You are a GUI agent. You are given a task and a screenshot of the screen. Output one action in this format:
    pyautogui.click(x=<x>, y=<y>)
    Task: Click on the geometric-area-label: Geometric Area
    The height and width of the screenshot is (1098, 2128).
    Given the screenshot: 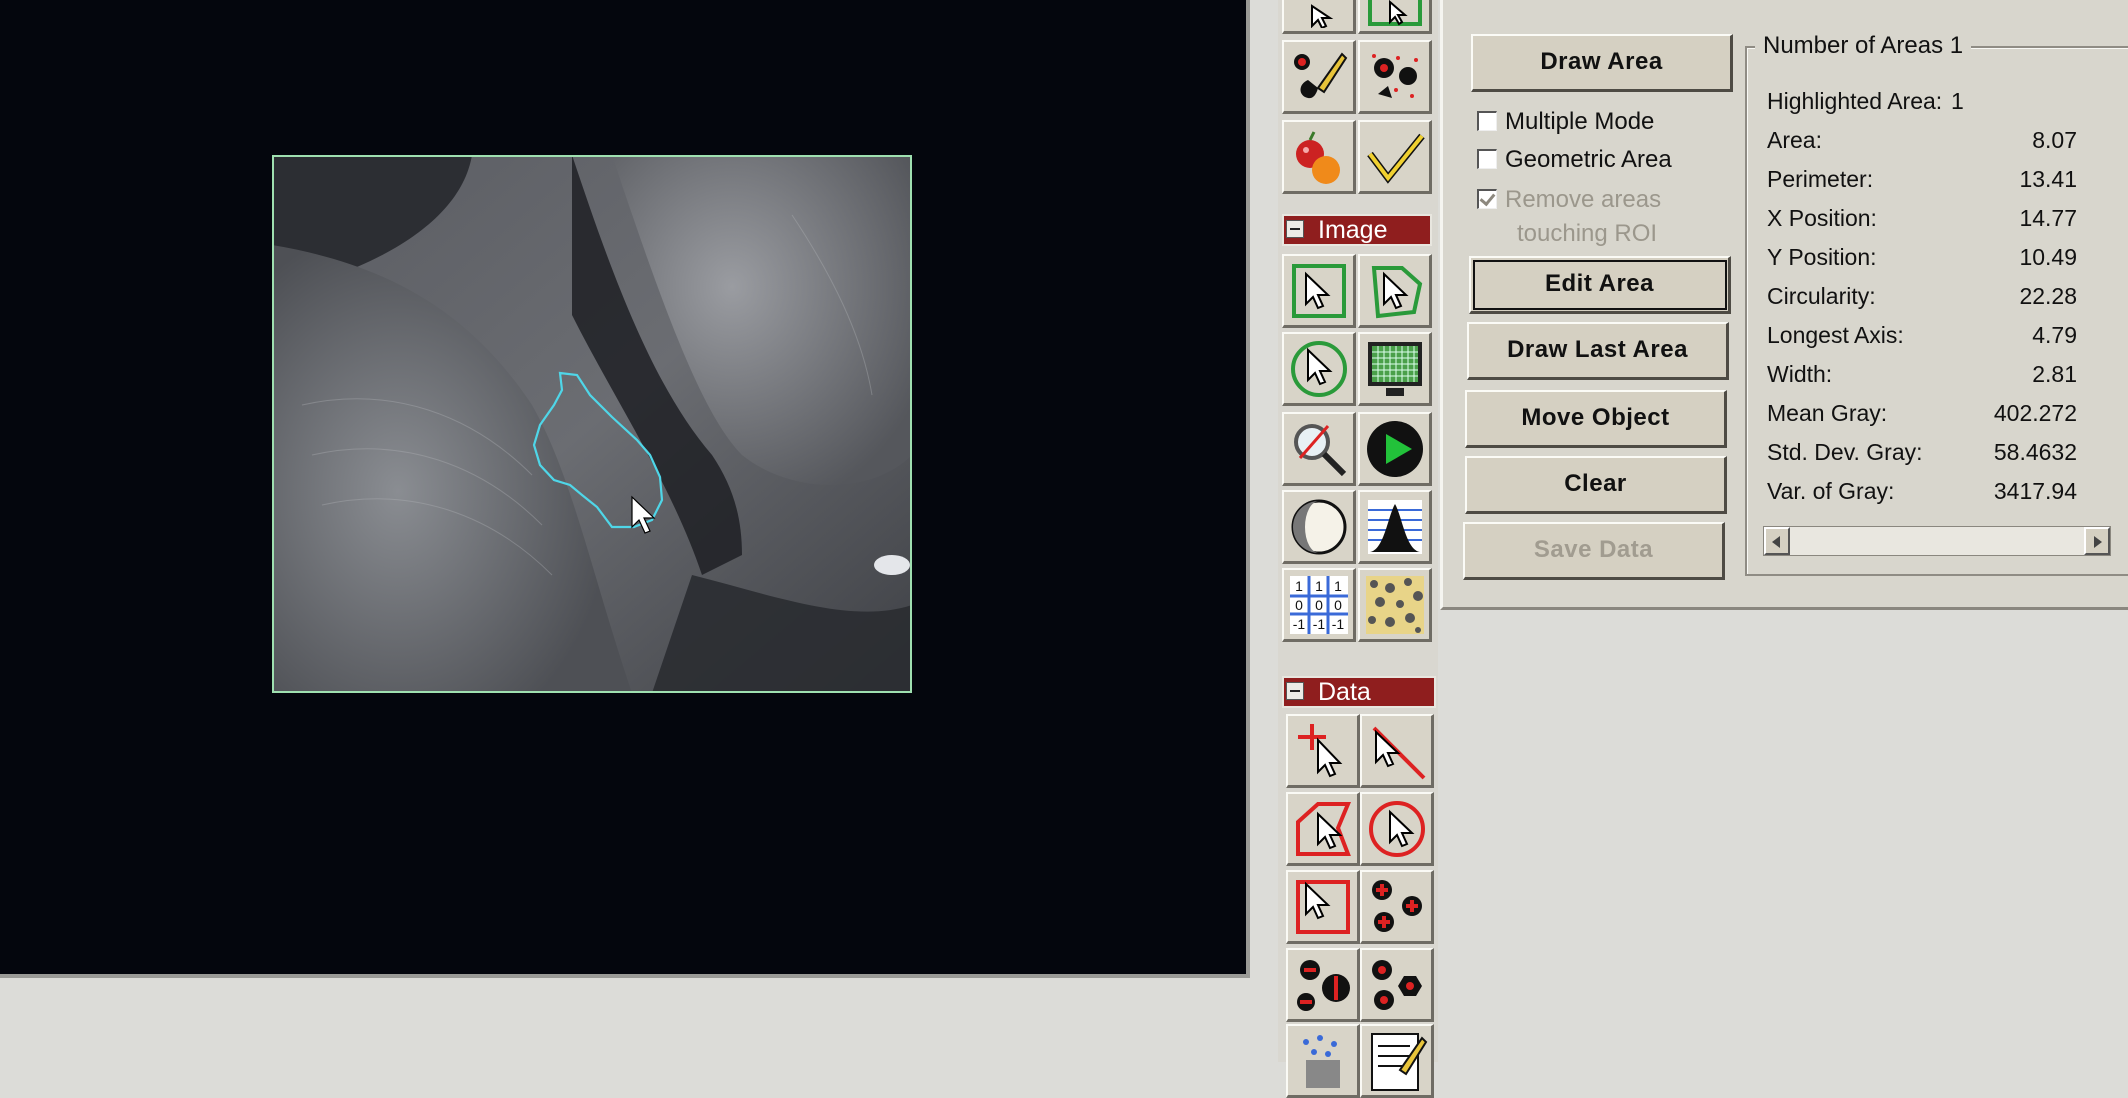 What is the action you would take?
    pyautogui.click(x=1588, y=159)
    